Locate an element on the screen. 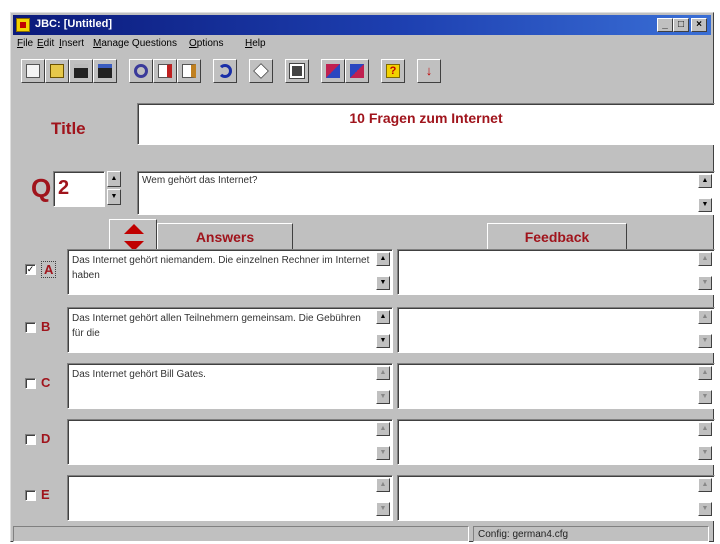 The height and width of the screenshot is (544, 720). down-arrow-icon: ↓ is located at coordinates (429, 70).